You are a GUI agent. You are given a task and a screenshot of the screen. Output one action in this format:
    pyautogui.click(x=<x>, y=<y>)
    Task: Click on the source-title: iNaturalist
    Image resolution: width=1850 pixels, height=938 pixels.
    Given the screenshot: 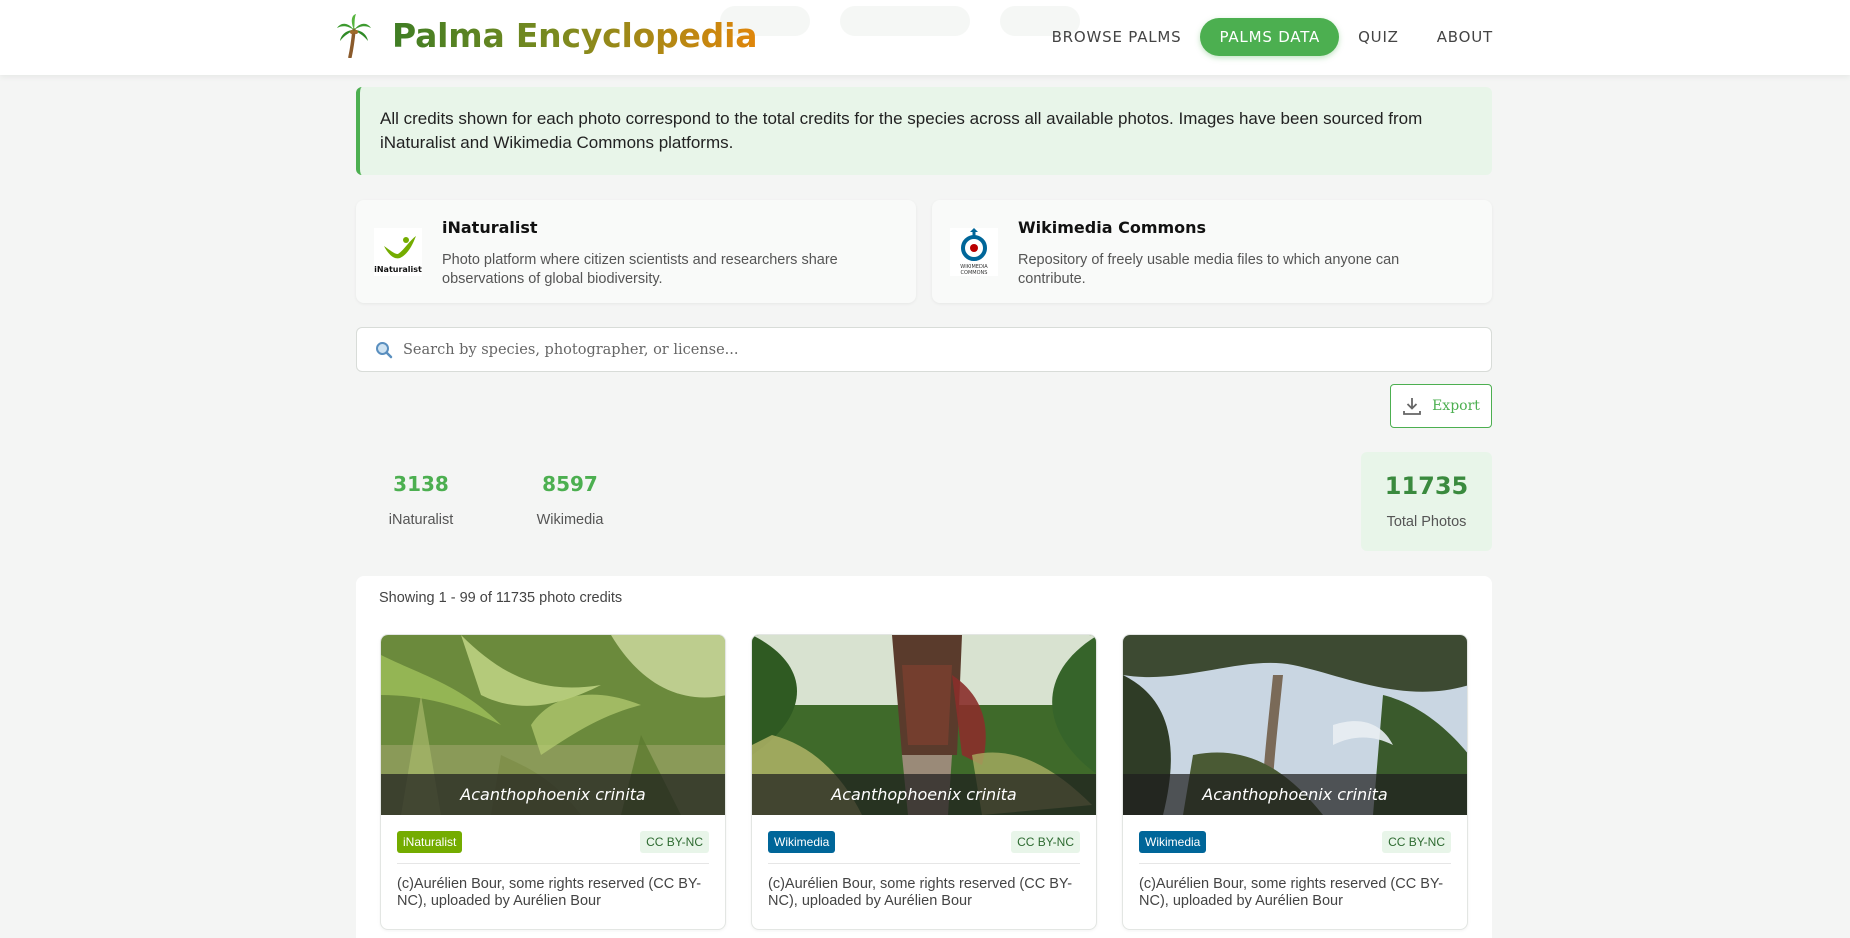 What is the action you would take?
    pyautogui.click(x=490, y=227)
    